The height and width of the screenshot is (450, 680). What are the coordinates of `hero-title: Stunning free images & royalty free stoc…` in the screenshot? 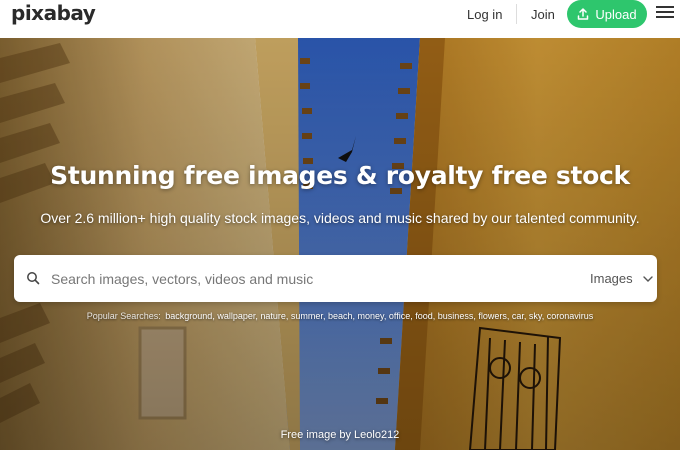 It's located at (340, 175).